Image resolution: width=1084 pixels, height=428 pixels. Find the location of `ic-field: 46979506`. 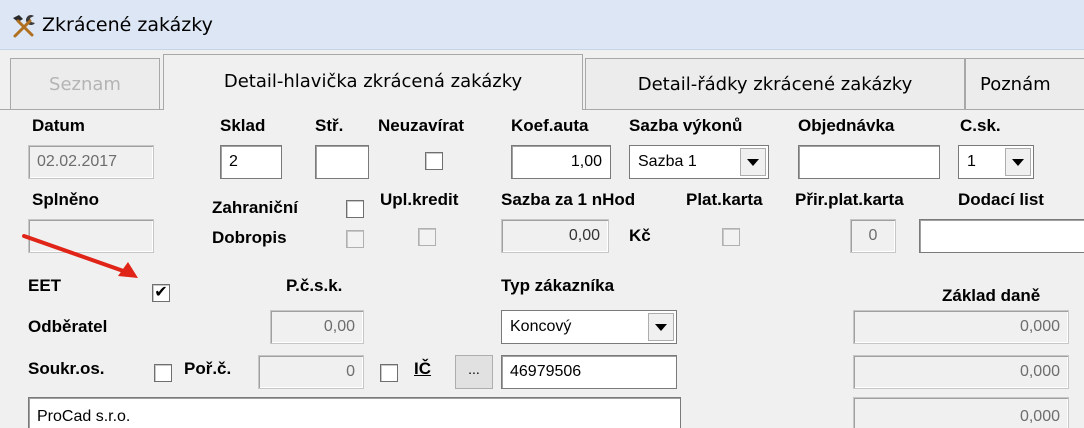

ic-field: 46979506 is located at coordinates (589, 372).